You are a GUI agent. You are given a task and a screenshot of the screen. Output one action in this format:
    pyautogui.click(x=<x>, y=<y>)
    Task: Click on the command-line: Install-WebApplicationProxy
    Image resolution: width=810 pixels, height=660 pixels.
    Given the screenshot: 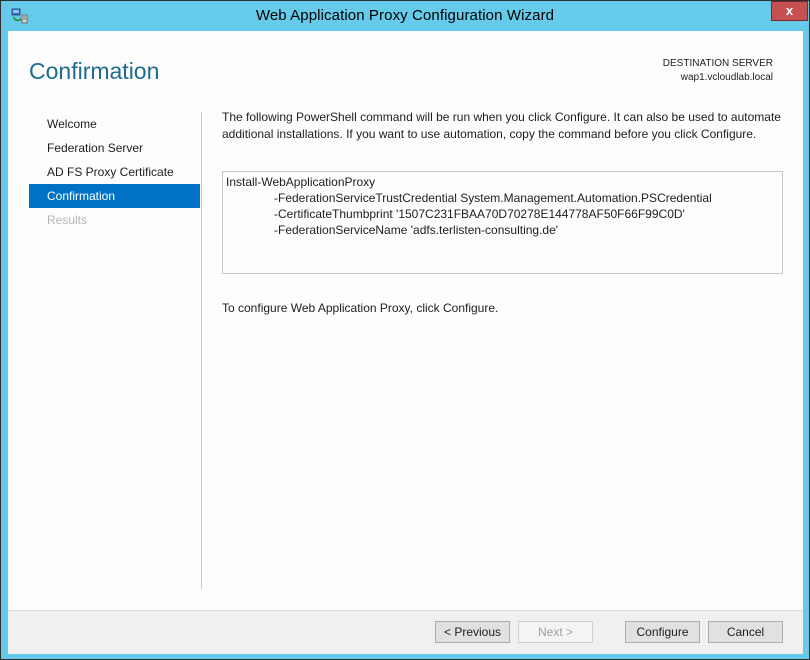 What is the action you would take?
    pyautogui.click(x=301, y=182)
    